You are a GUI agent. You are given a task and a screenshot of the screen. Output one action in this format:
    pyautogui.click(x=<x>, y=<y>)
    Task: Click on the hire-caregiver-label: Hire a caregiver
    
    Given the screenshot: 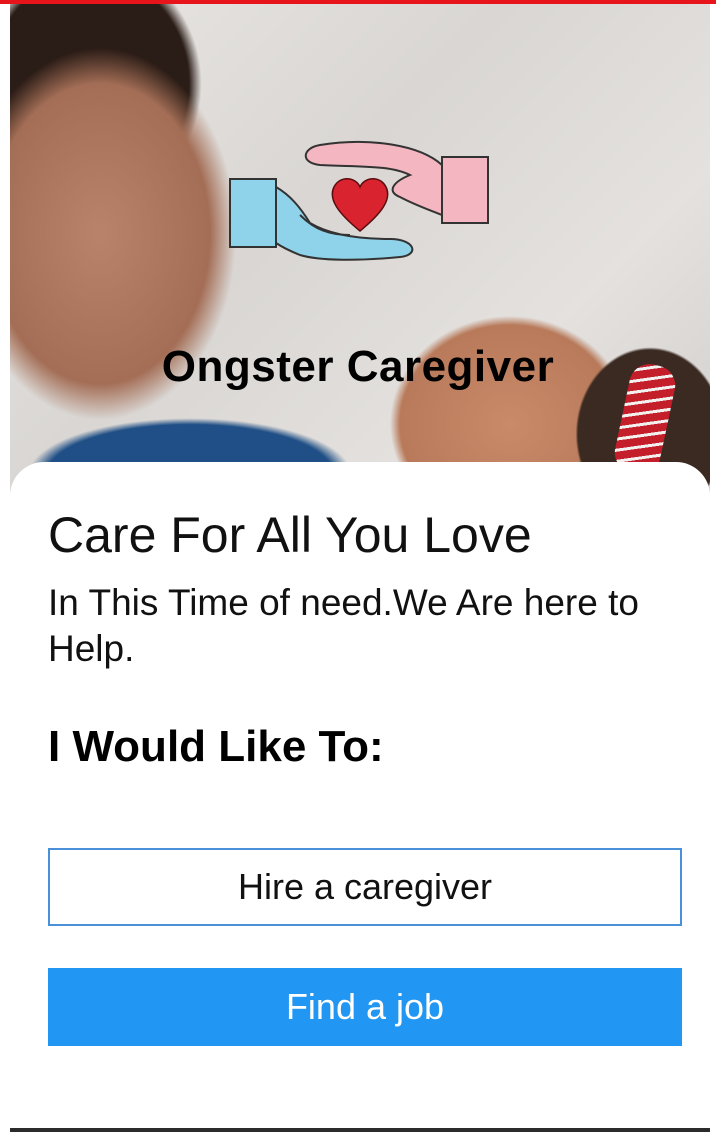 What is the action you would take?
    pyautogui.click(x=365, y=886)
    